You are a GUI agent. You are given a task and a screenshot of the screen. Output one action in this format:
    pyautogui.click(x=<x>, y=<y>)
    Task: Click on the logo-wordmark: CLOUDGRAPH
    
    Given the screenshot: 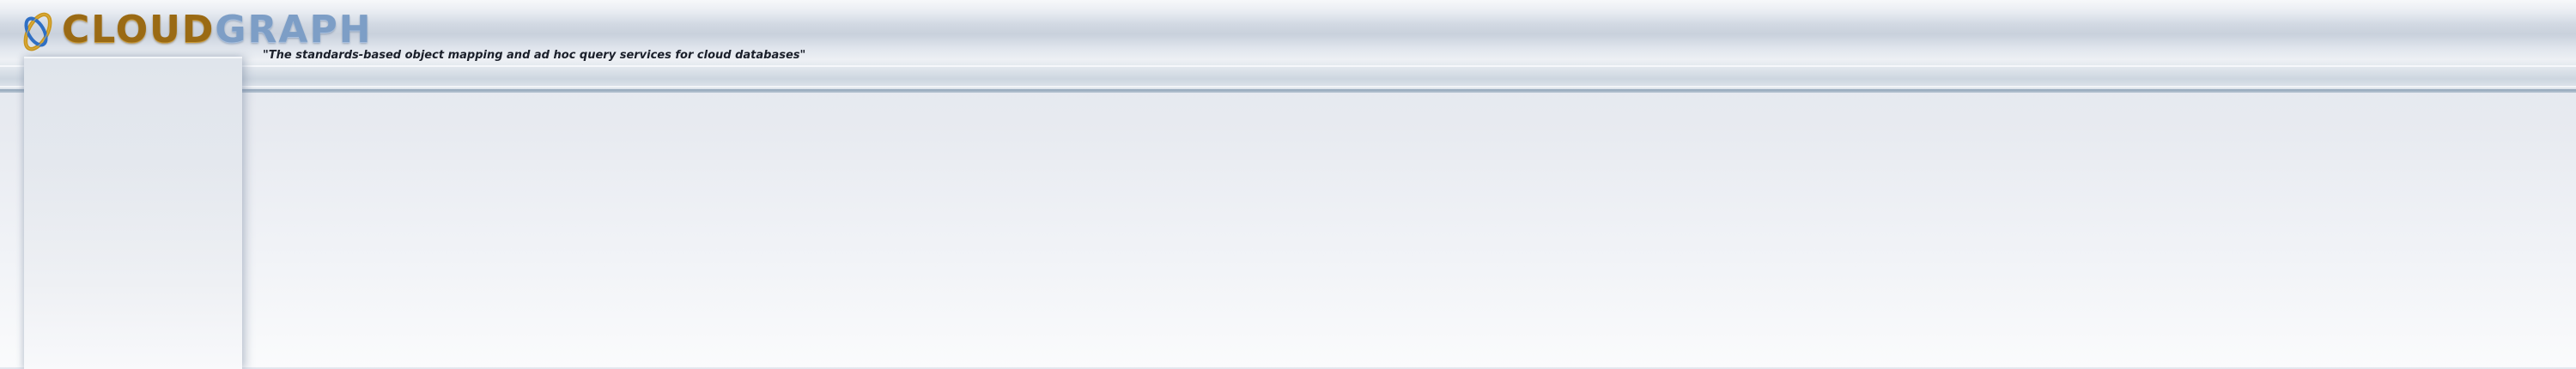 What is the action you would take?
    pyautogui.click(x=218, y=30)
    